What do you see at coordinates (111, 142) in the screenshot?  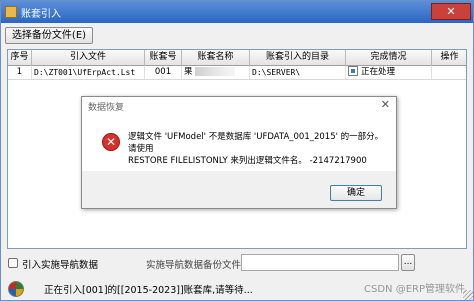 I see `error-icon: ✕` at bounding box center [111, 142].